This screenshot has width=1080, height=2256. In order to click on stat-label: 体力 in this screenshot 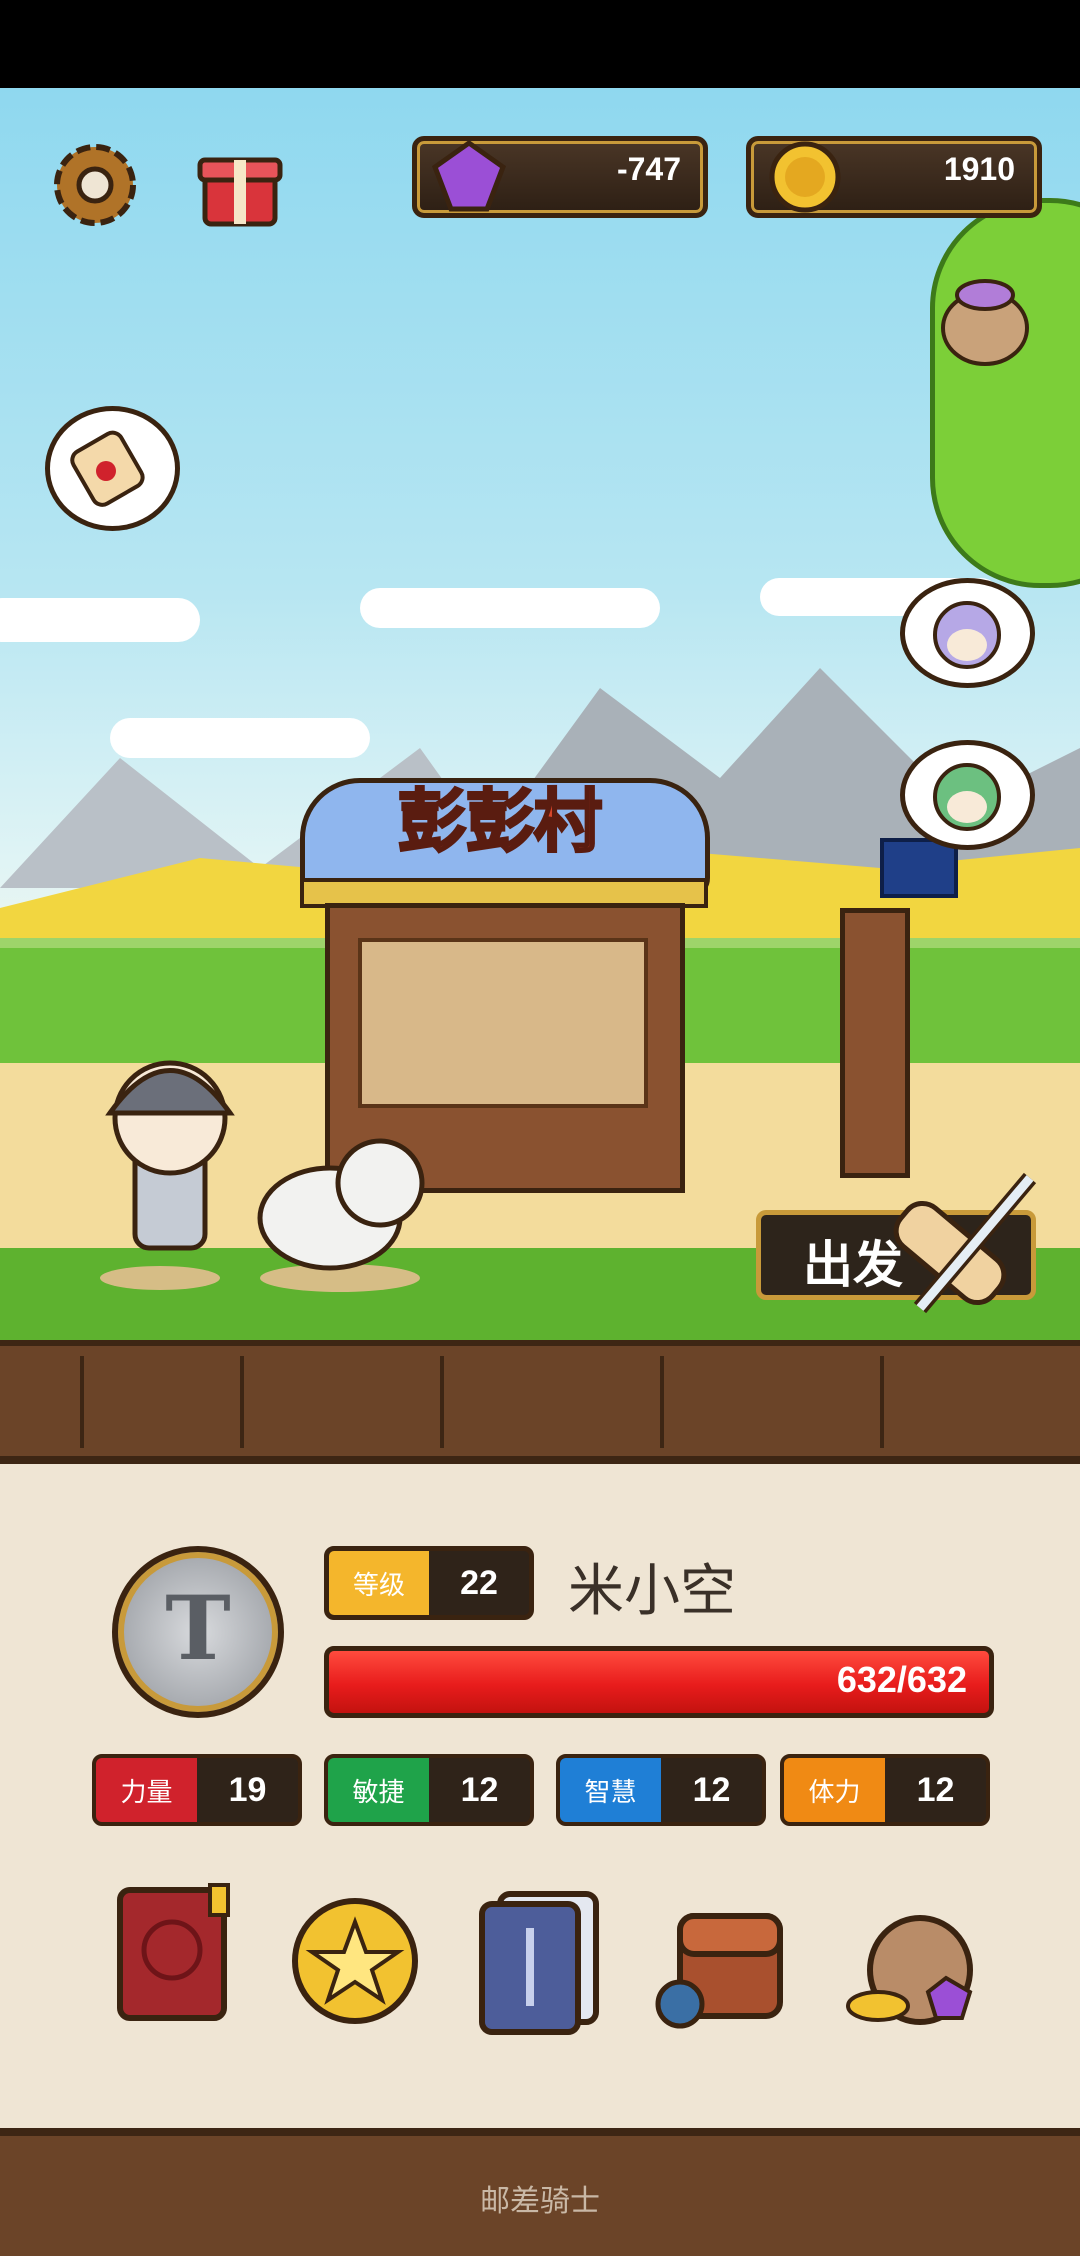, I will do `click(834, 1790)`.